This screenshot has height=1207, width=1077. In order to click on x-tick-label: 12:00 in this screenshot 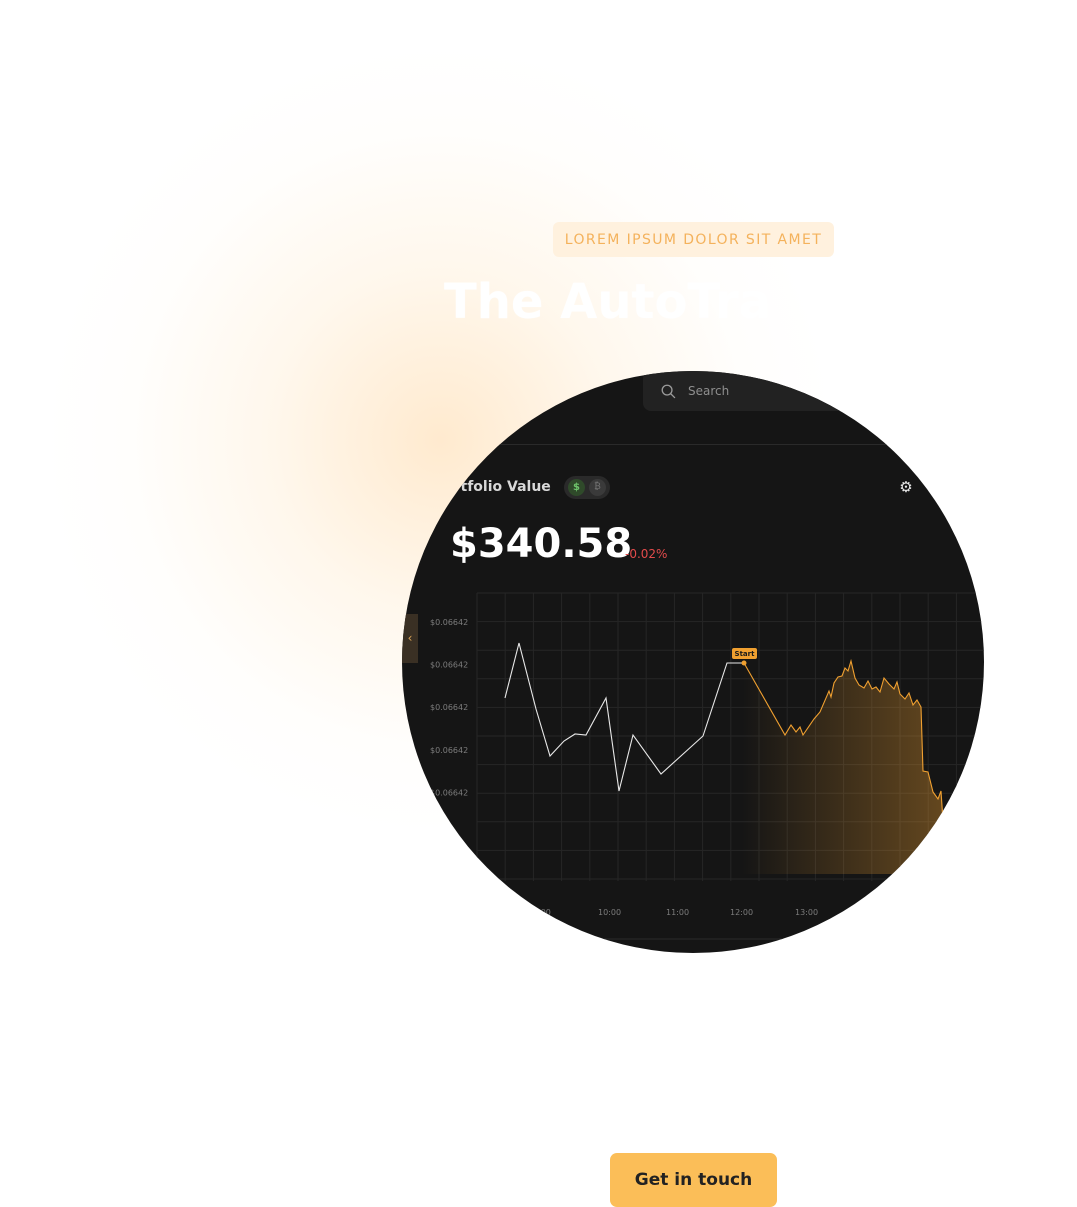, I will do `click(741, 912)`.